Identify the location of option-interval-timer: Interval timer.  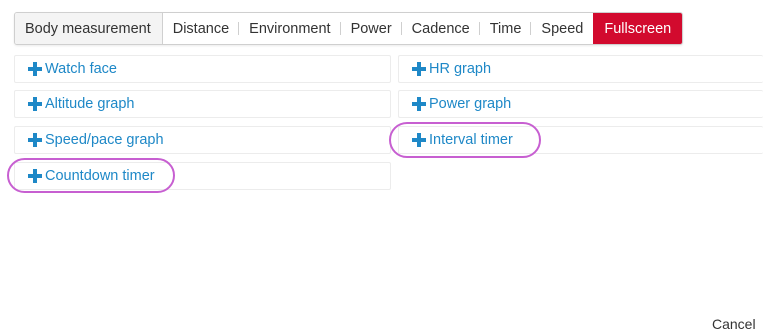
(580, 140).